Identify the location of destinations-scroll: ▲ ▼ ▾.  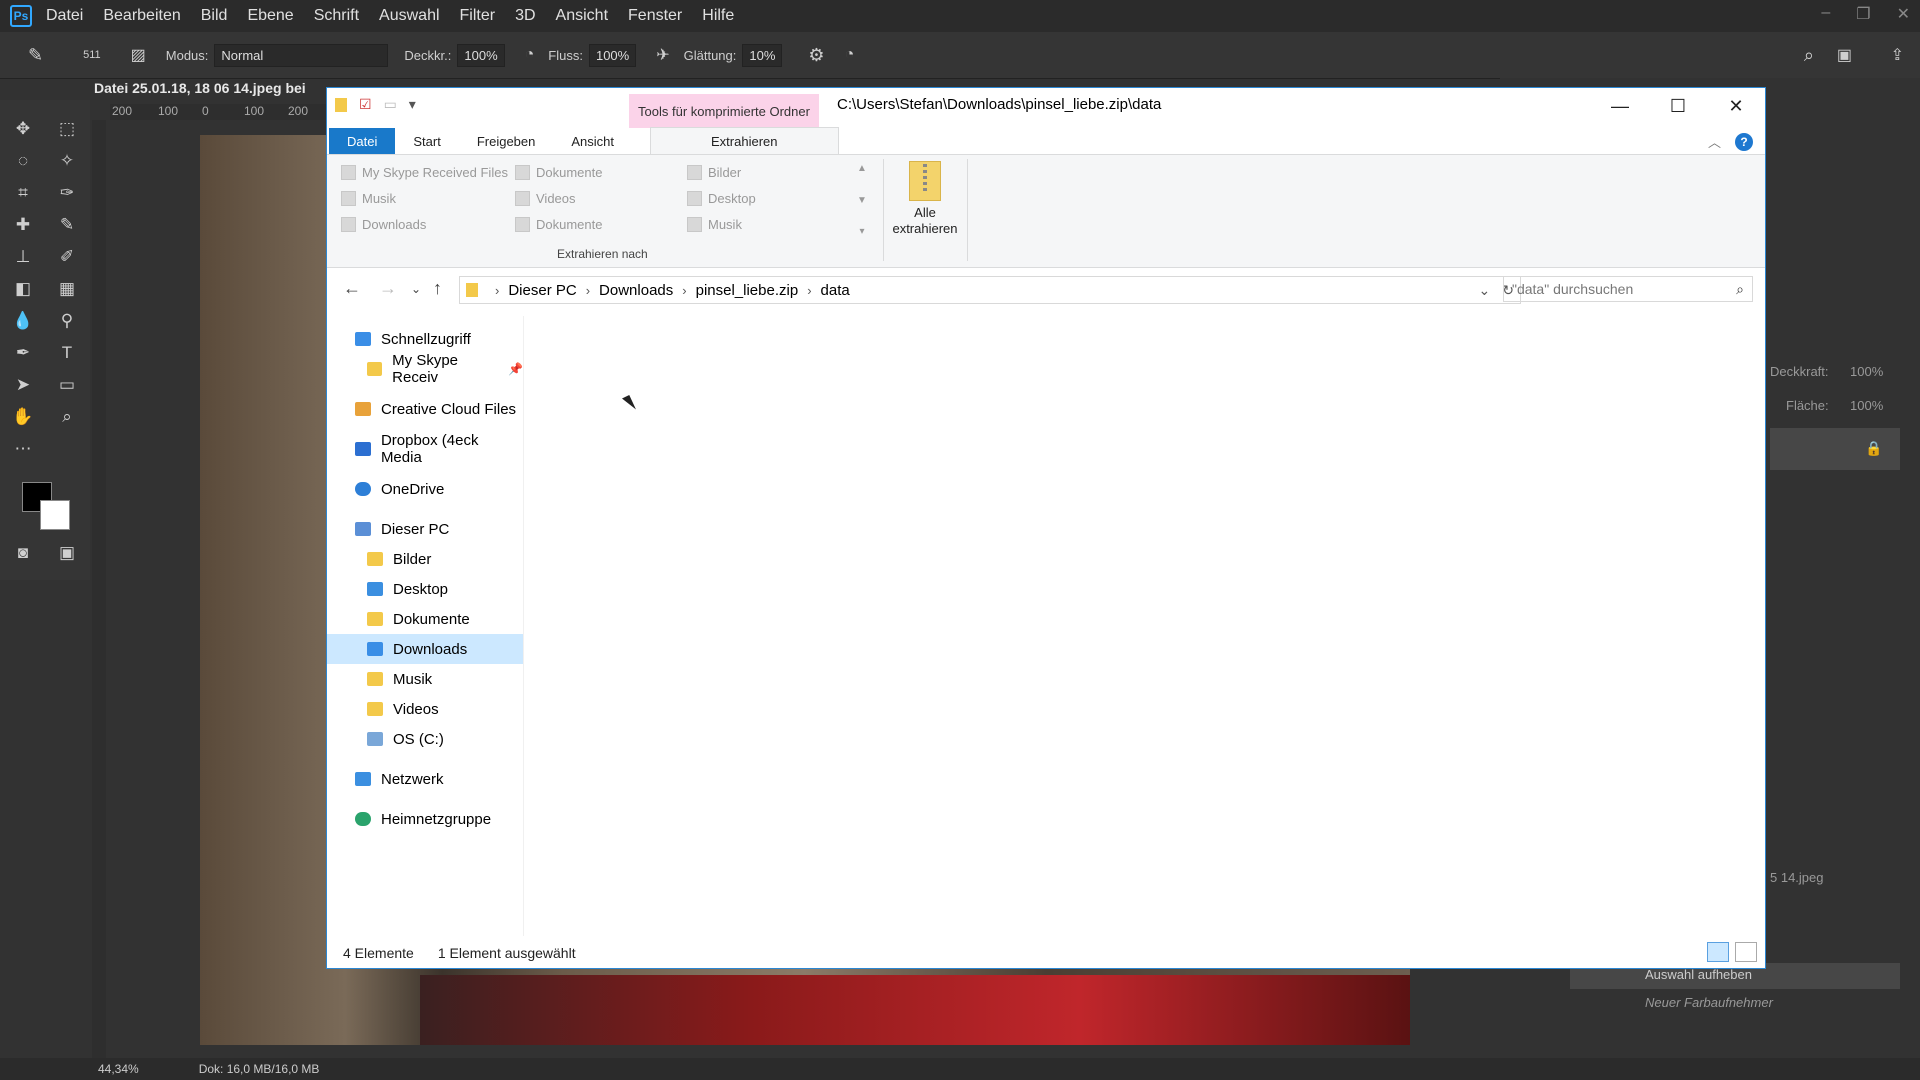
(862, 200).